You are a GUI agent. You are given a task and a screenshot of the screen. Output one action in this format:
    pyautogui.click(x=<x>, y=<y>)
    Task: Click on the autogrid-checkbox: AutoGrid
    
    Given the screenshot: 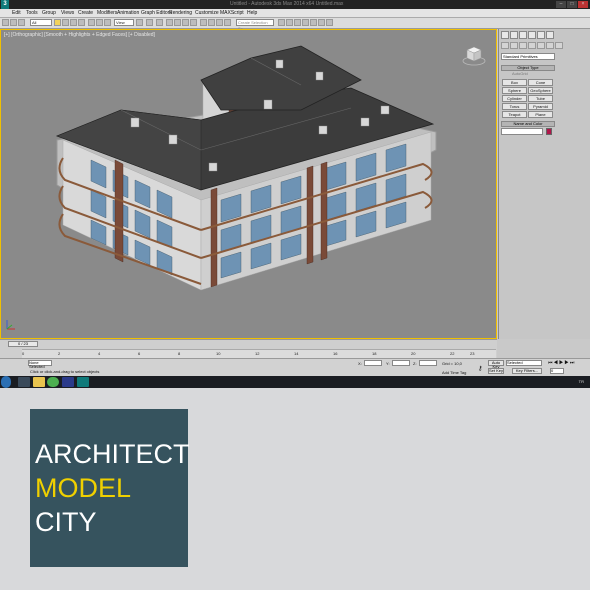 What is the action you would take?
    pyautogui.click(x=520, y=73)
    